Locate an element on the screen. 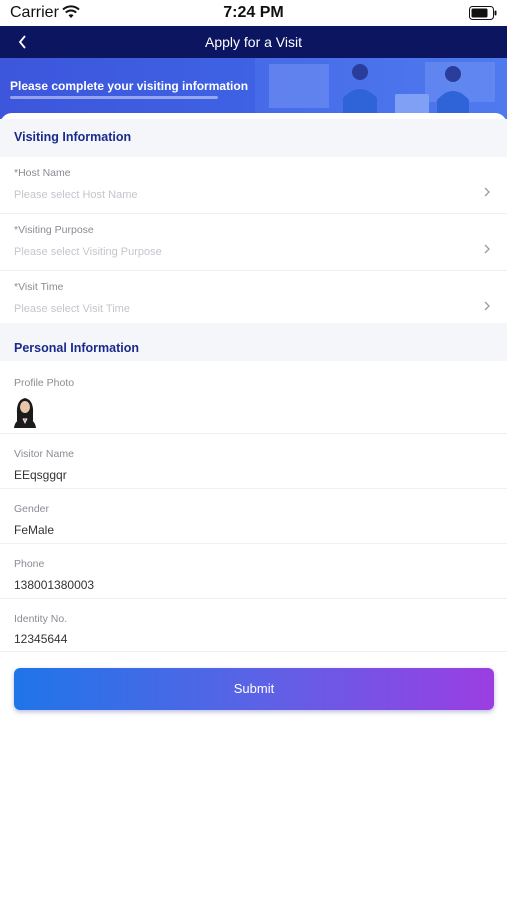  field-label: Visitor Name is located at coordinates (44, 454).